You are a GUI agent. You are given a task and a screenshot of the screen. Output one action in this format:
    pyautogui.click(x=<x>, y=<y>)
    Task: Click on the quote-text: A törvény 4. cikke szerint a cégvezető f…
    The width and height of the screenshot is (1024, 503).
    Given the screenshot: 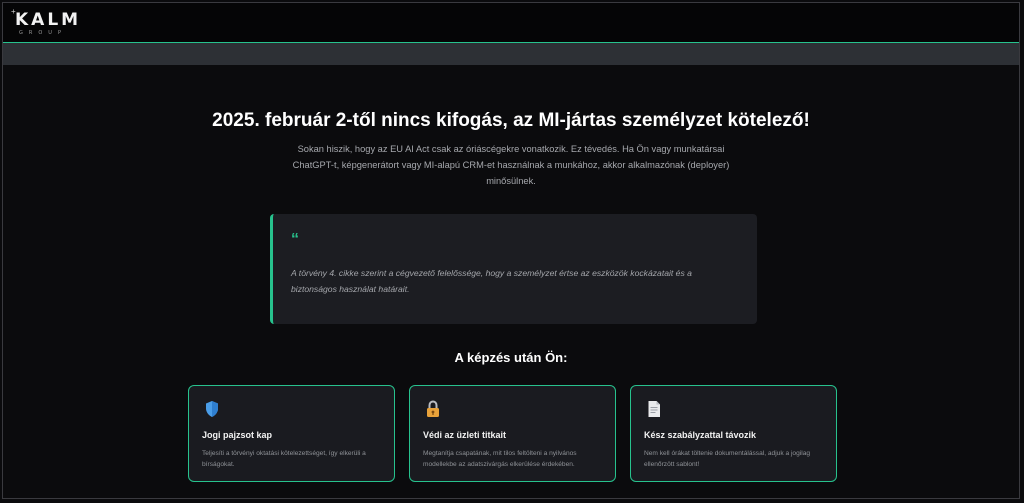 What is the action you would take?
    pyautogui.click(x=491, y=281)
    